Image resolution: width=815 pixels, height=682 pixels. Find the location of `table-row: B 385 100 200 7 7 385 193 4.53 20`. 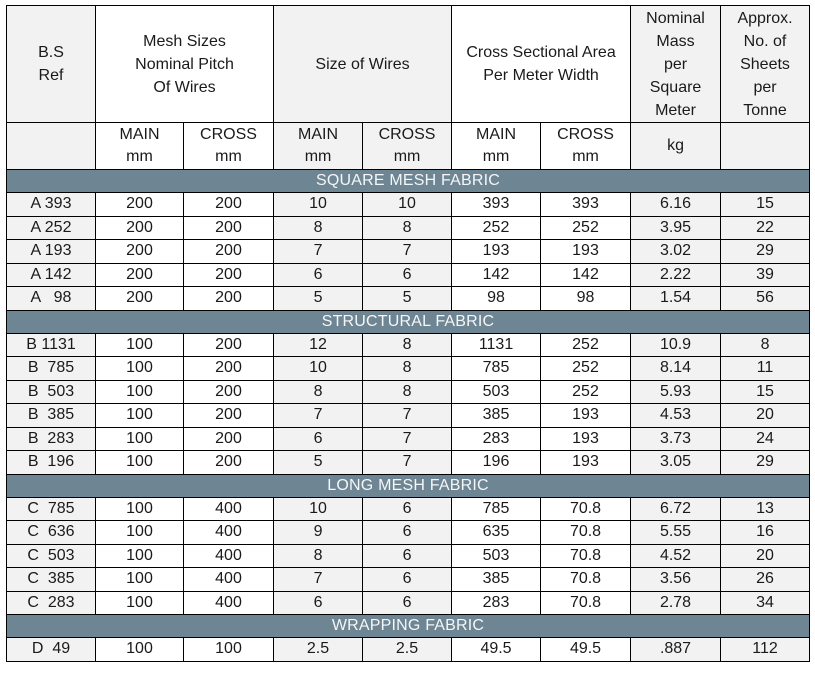

table-row: B 385 100 200 7 7 385 193 4.53 20 is located at coordinates (408, 415).